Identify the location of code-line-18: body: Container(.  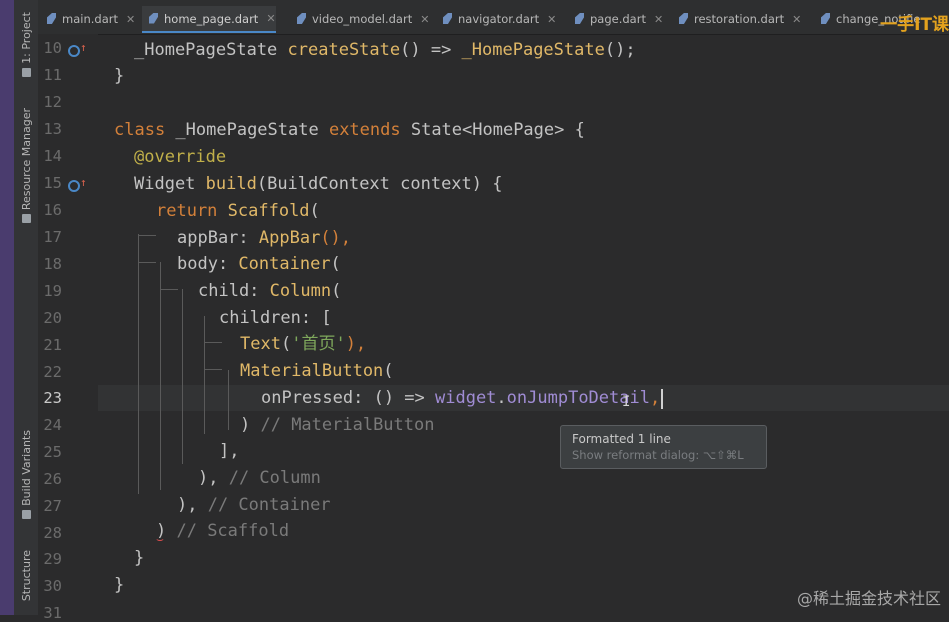
(259, 264).